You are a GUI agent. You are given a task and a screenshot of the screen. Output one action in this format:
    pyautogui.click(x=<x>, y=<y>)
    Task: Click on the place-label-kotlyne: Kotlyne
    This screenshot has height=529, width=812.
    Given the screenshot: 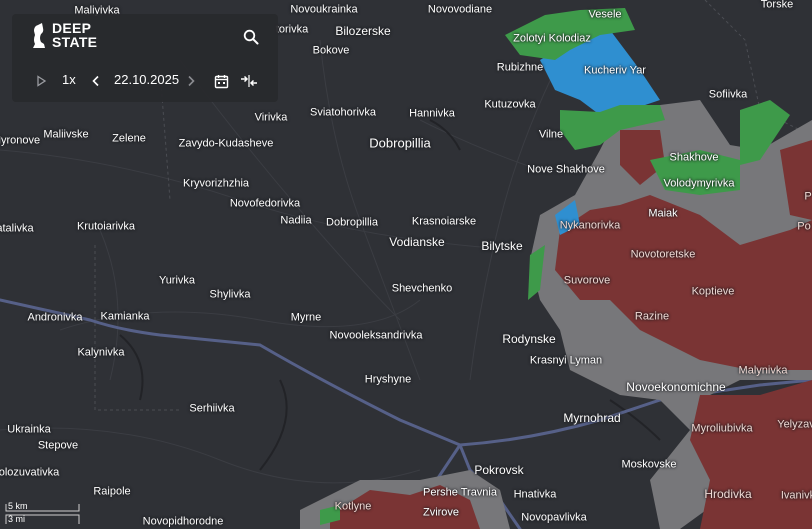 What is the action you would take?
    pyautogui.click(x=353, y=507)
    